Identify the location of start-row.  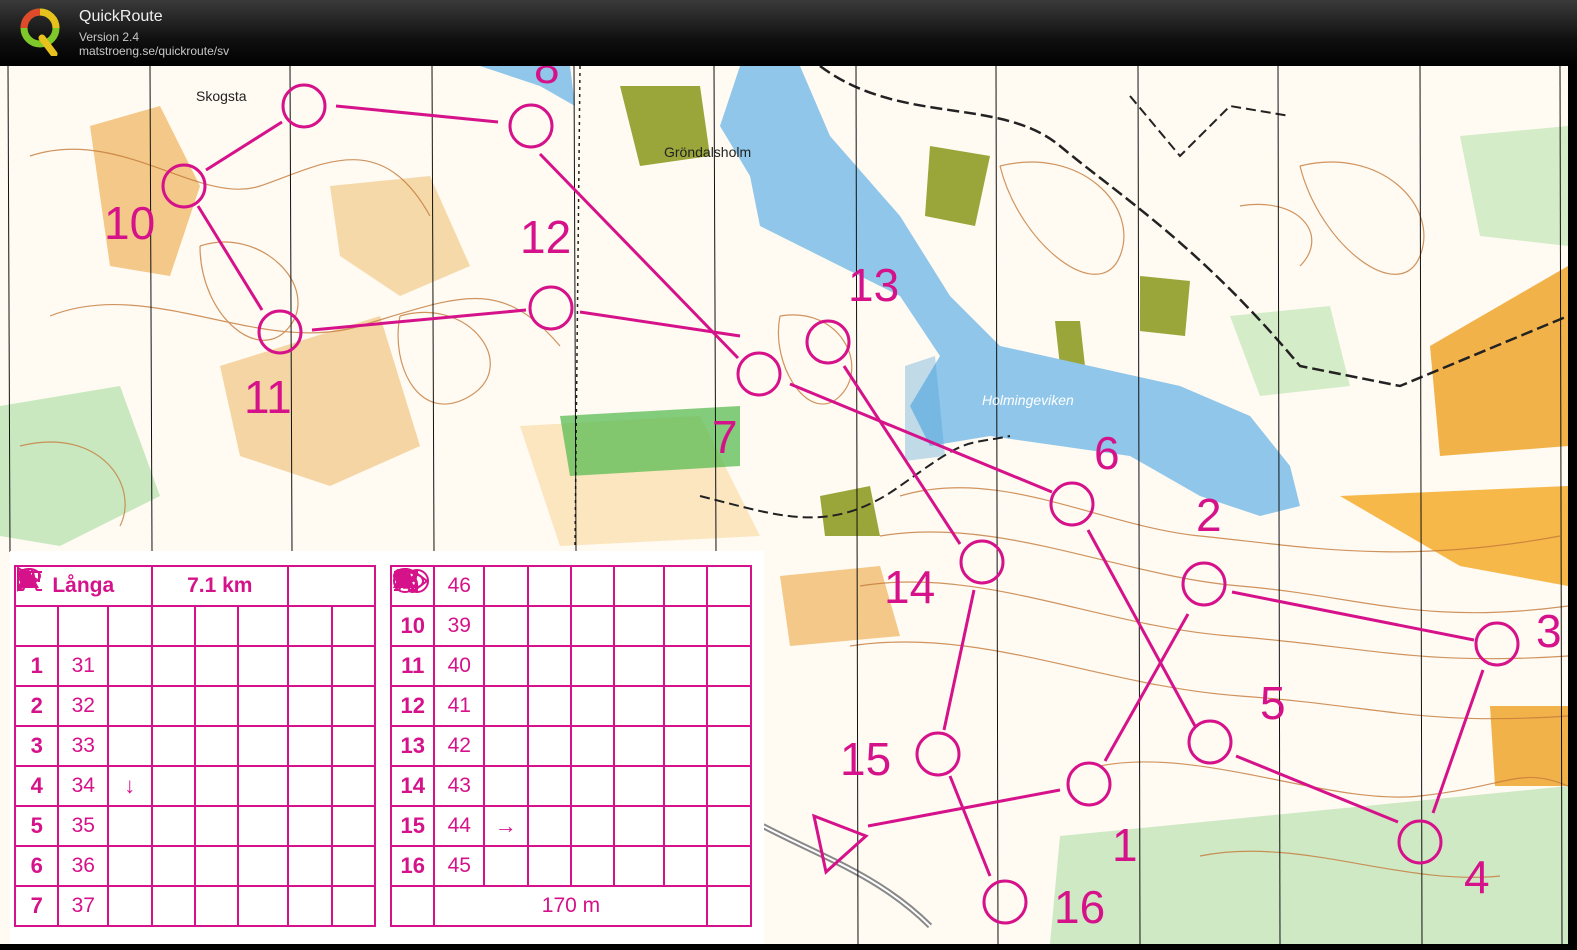
(194, 606).